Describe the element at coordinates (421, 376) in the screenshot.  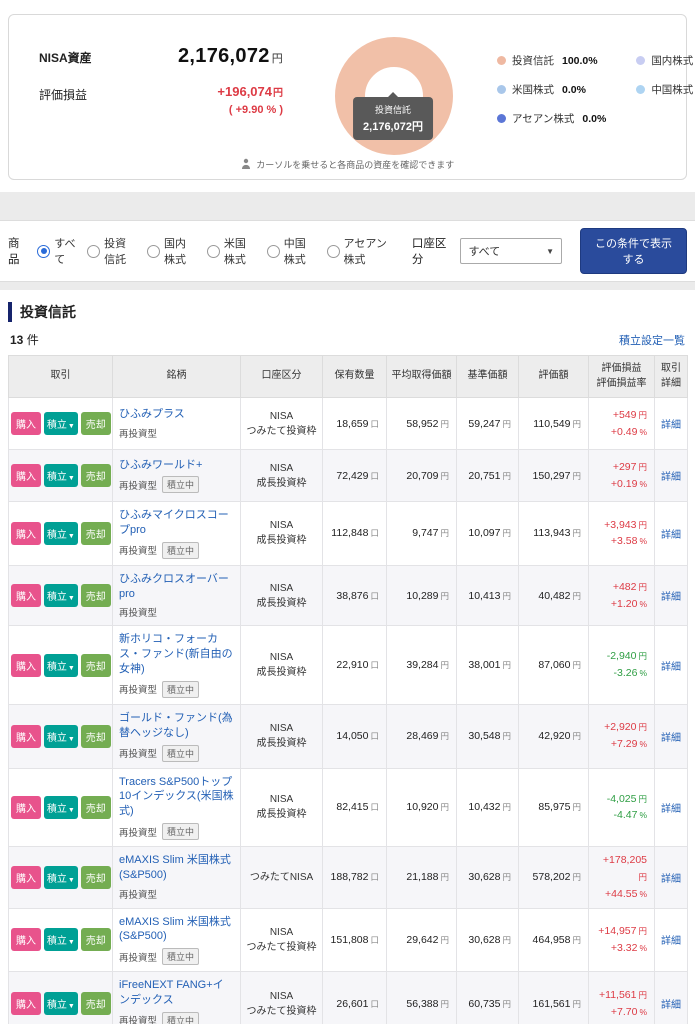
I see `column-header: 平均取得価額` at that location.